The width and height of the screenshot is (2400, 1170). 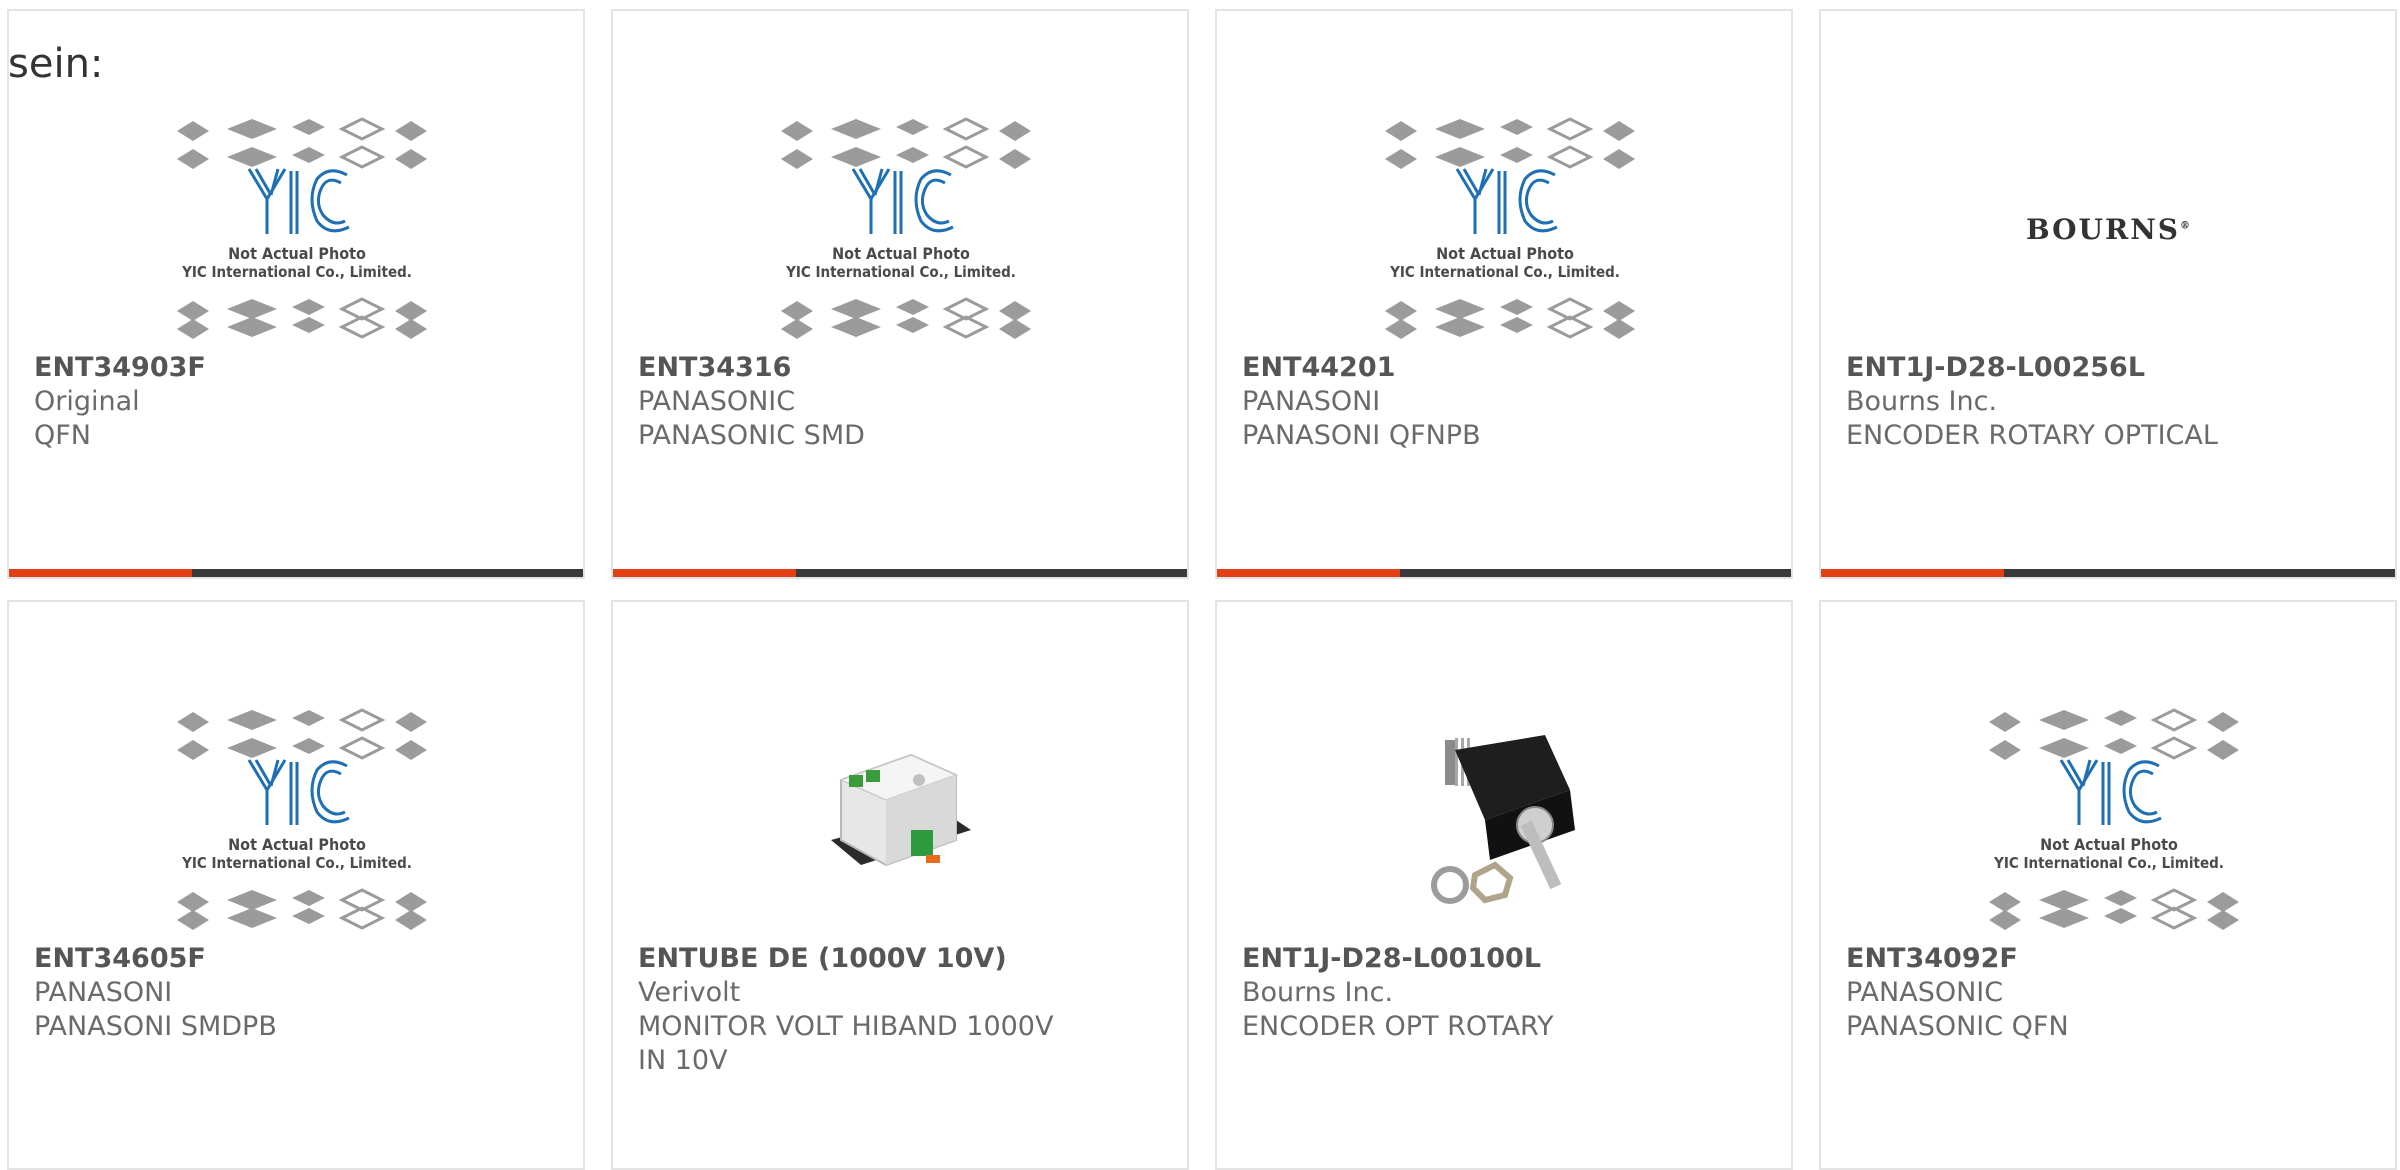 I want to click on part-number: ENT1J-D28-L00100L, so click(x=1511, y=959).